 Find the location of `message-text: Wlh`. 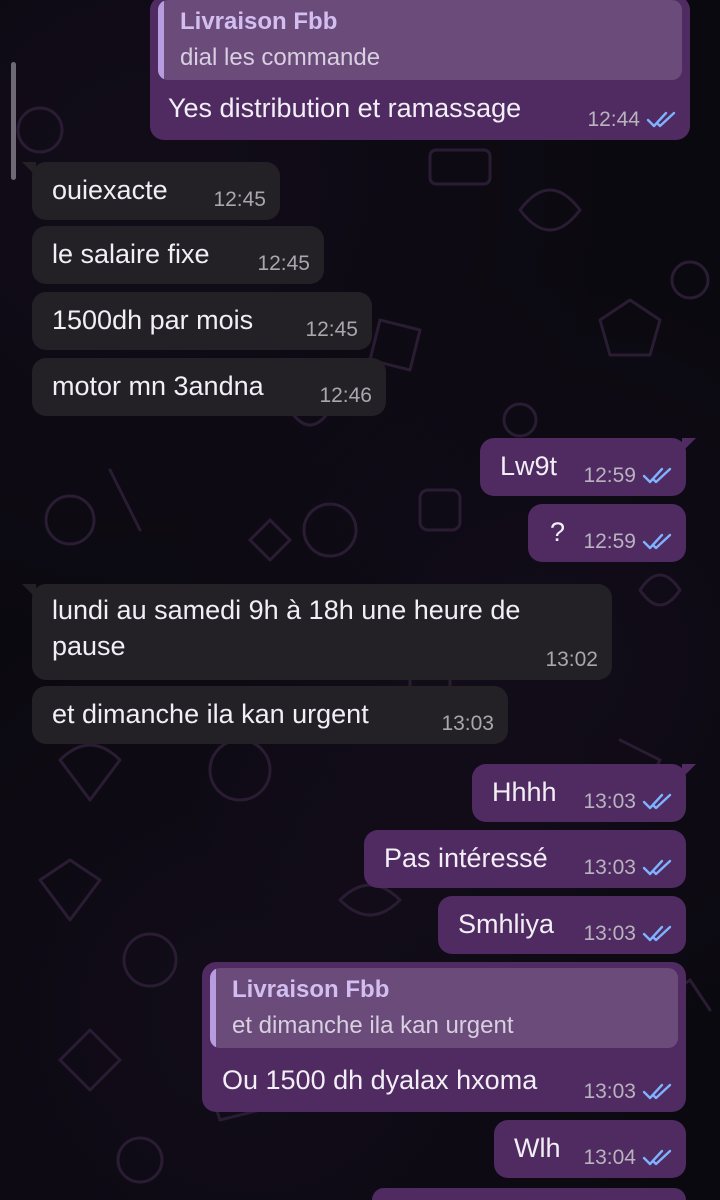

message-text: Wlh is located at coordinates (537, 1148).